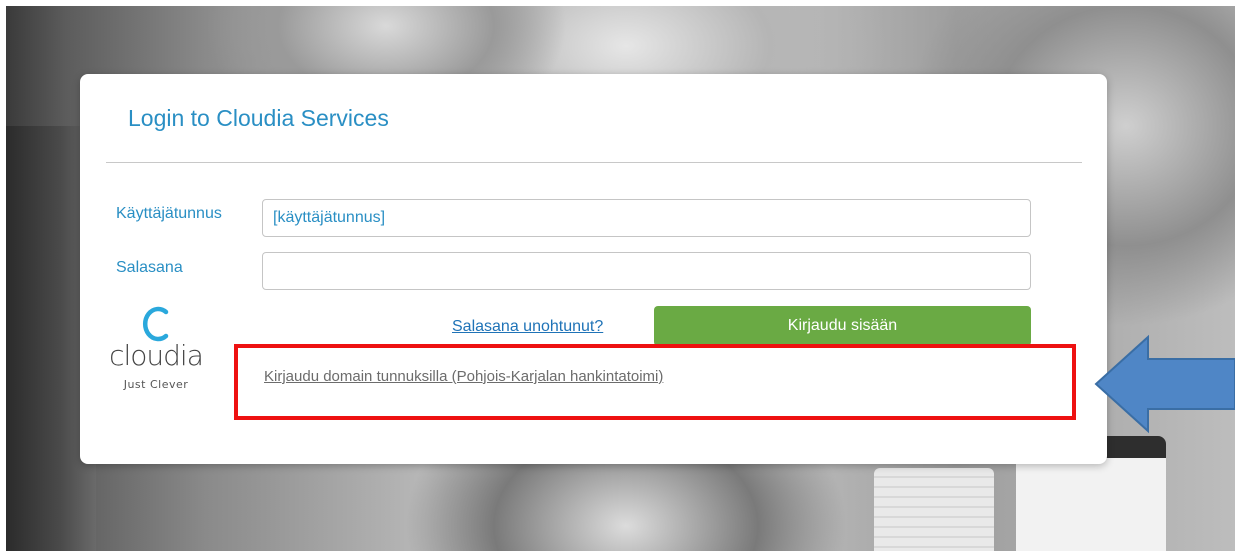 The height and width of the screenshot is (551, 1235). I want to click on password-input, so click(646, 271).